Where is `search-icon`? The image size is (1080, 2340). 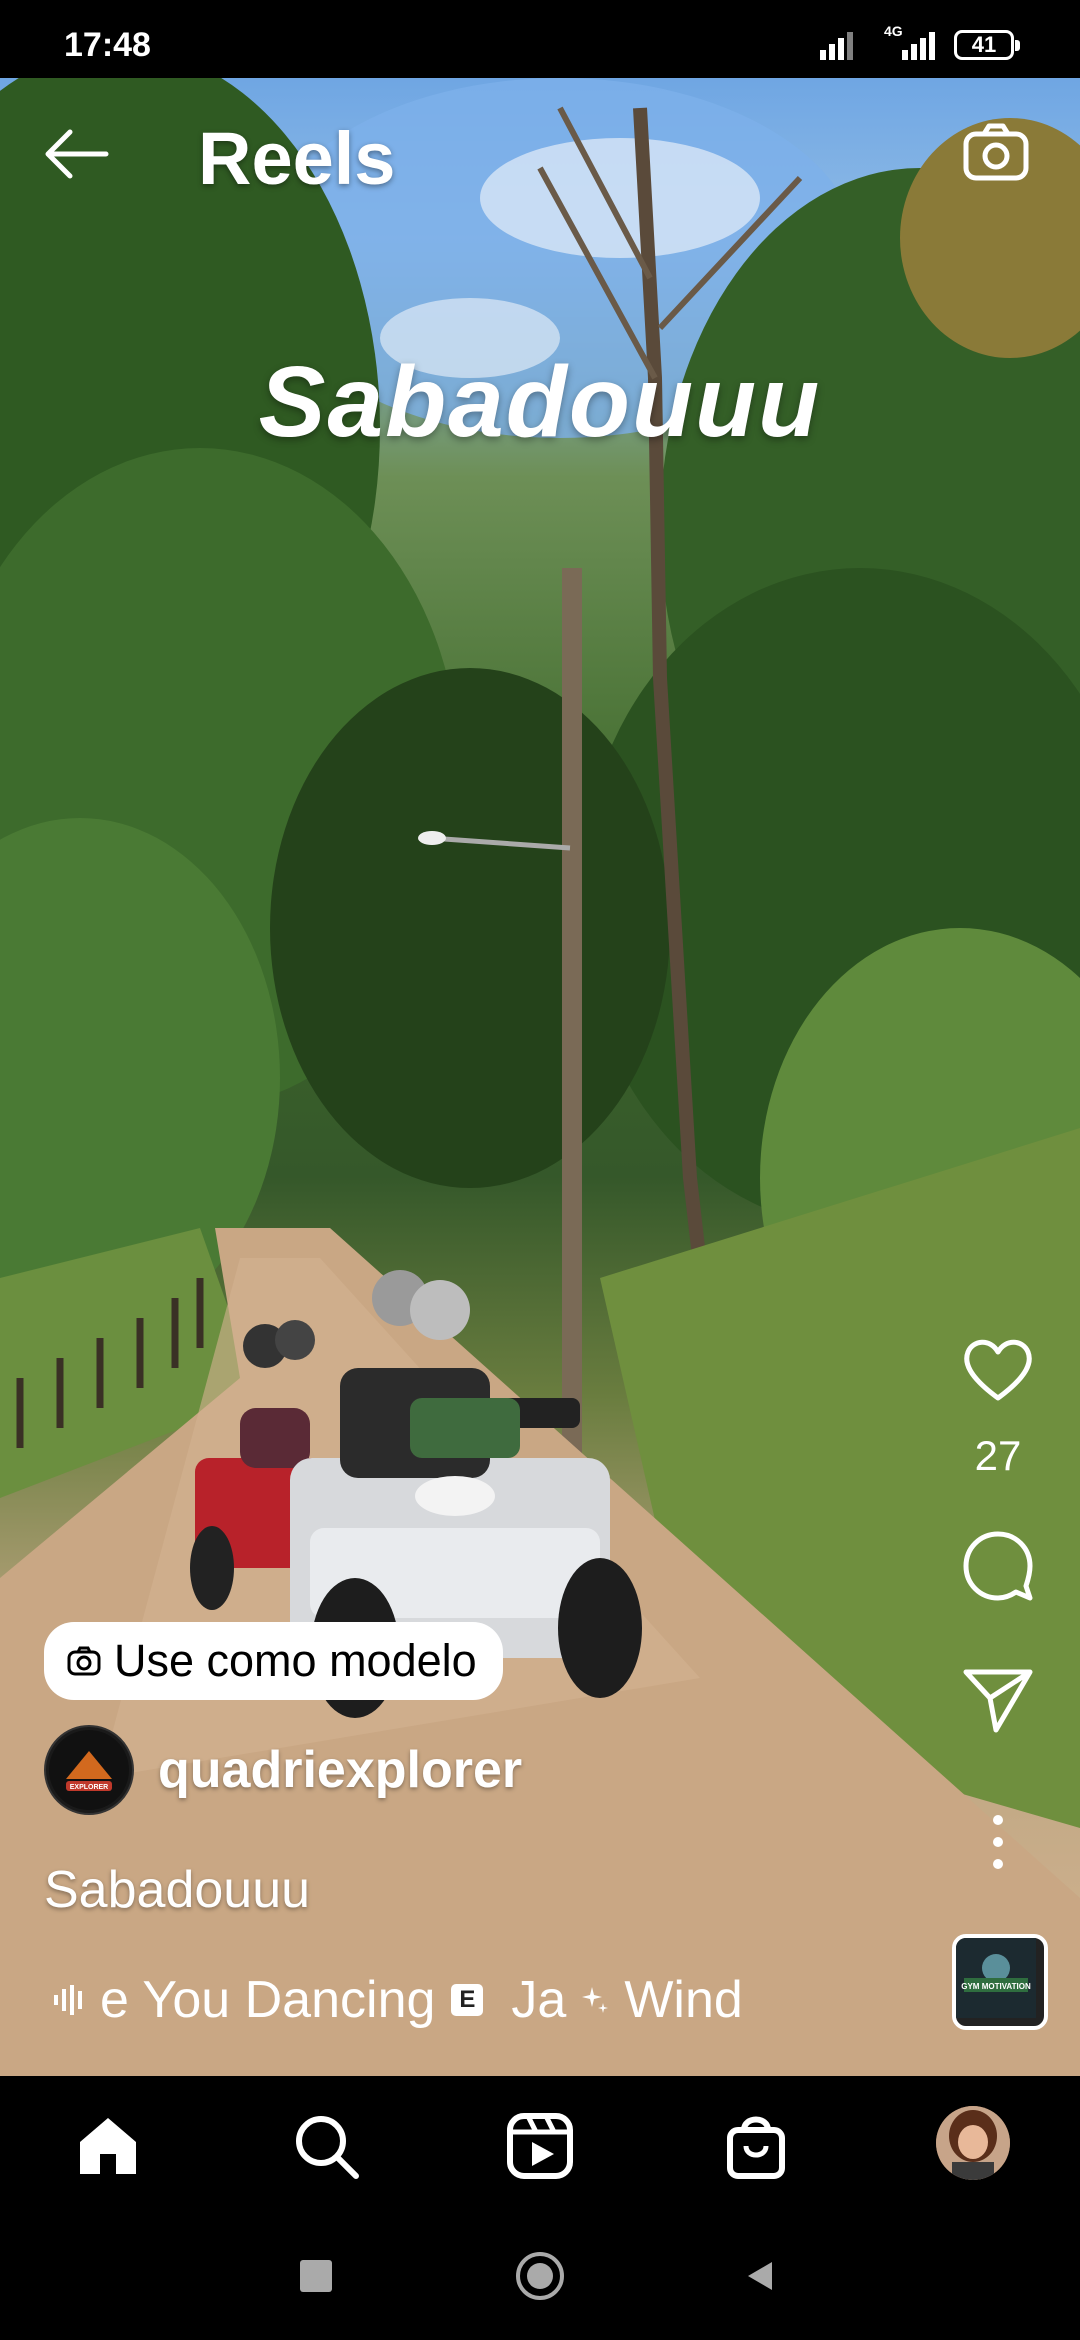
search-icon is located at coordinates (326, 2146).